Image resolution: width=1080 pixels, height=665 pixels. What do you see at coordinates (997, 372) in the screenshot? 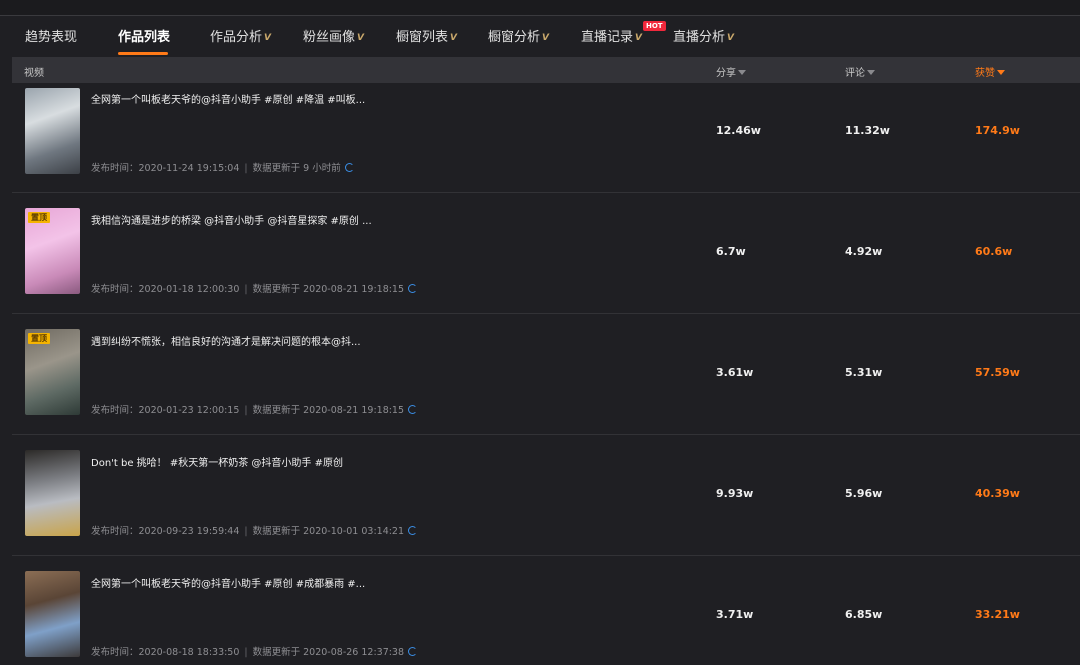
I see `likes-value: 57.59w` at bounding box center [997, 372].